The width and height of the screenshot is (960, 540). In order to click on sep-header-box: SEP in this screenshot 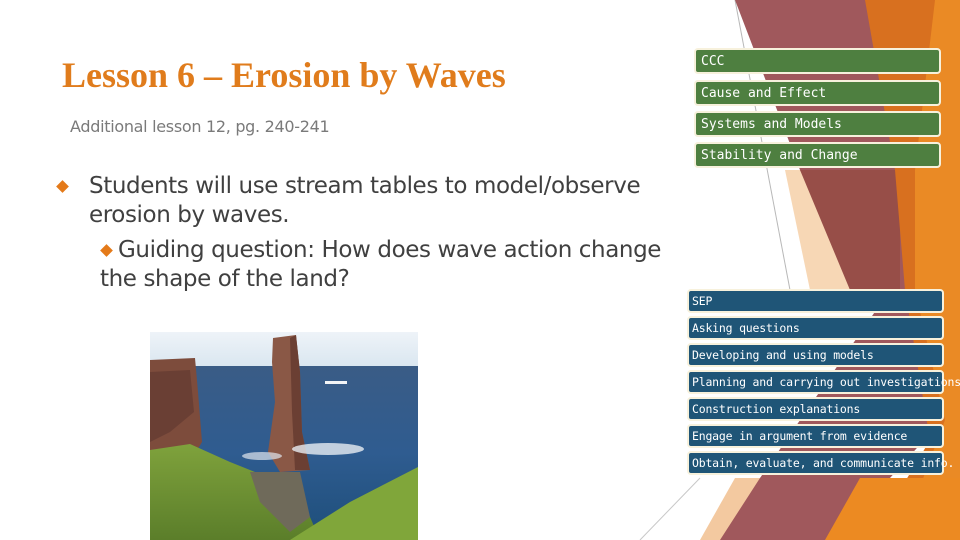, I will do `click(815, 301)`.